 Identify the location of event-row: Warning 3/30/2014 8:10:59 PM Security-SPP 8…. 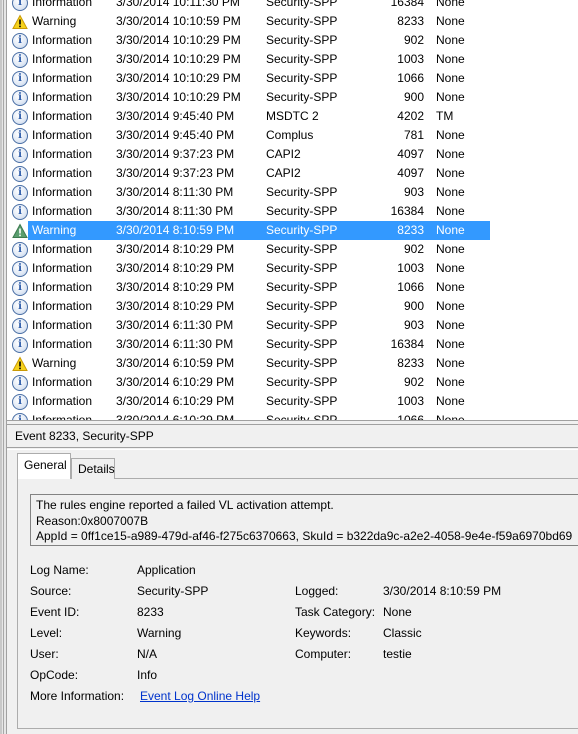
(292, 230).